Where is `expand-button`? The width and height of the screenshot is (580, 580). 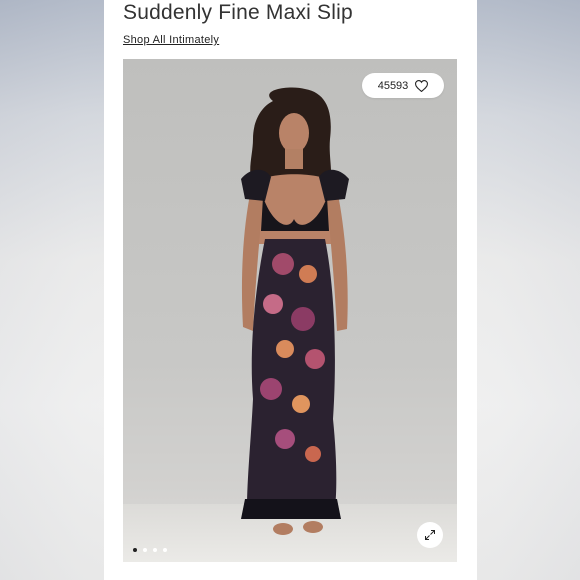 expand-button is located at coordinates (430, 535).